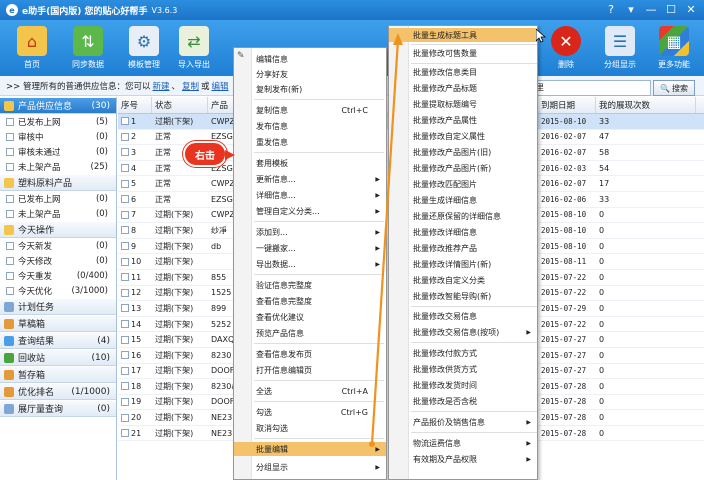 The image size is (704, 480). Describe the element at coordinates (58, 340) in the screenshot. I see `sidebar-group-head: 查询结果 (4)` at that location.